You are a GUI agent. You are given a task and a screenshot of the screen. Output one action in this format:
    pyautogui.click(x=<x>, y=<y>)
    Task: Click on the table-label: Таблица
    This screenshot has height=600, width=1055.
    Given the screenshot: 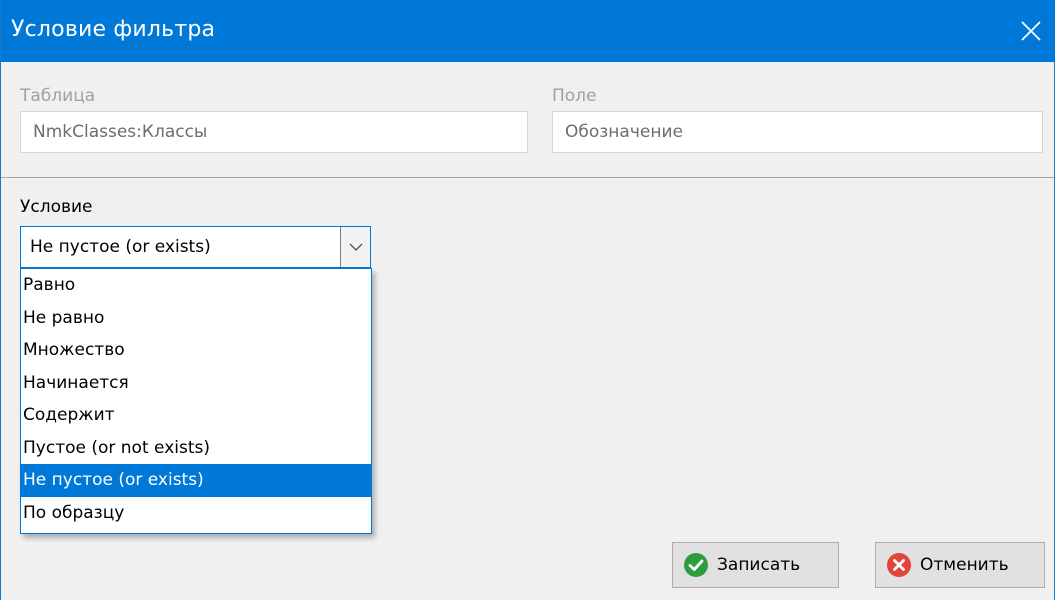 What is the action you would take?
    pyautogui.click(x=58, y=96)
    